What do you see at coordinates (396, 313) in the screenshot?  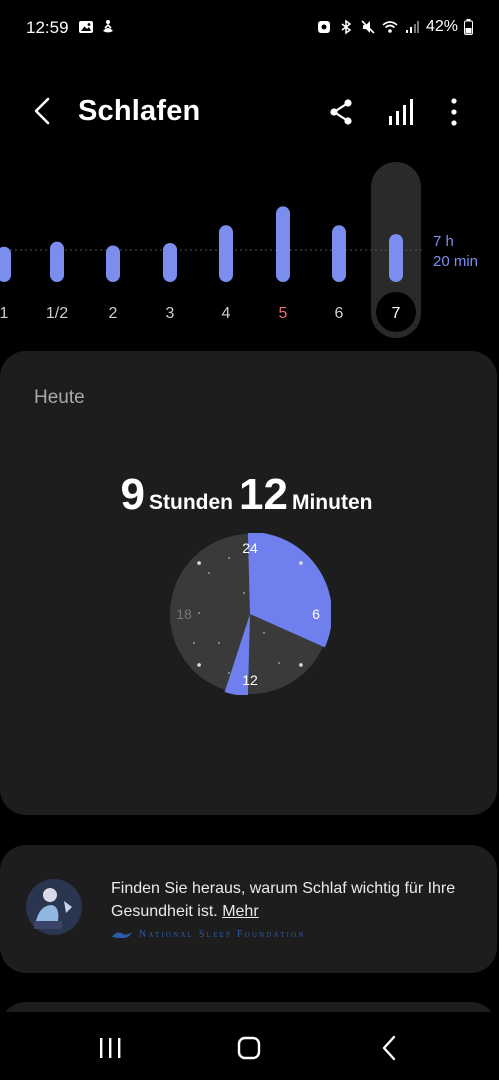 I see `day-label: 7` at bounding box center [396, 313].